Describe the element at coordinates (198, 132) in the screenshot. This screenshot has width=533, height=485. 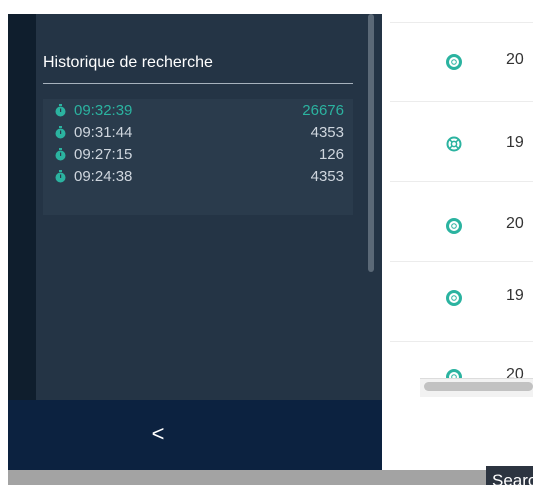
I see `history-item: 09:31:44 4353` at that location.